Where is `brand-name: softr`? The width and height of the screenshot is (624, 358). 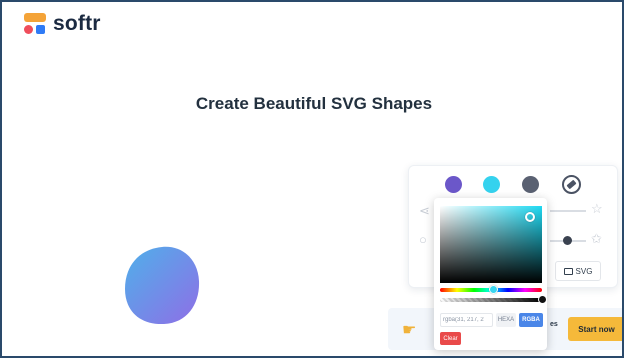 brand-name: softr is located at coordinates (77, 23).